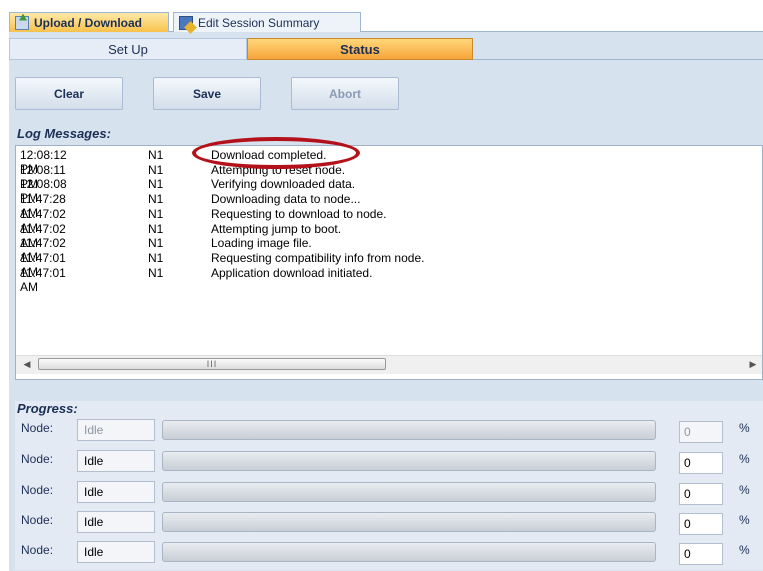  Describe the element at coordinates (47, 408) in the screenshot. I see `progress-title: Progress:` at that location.